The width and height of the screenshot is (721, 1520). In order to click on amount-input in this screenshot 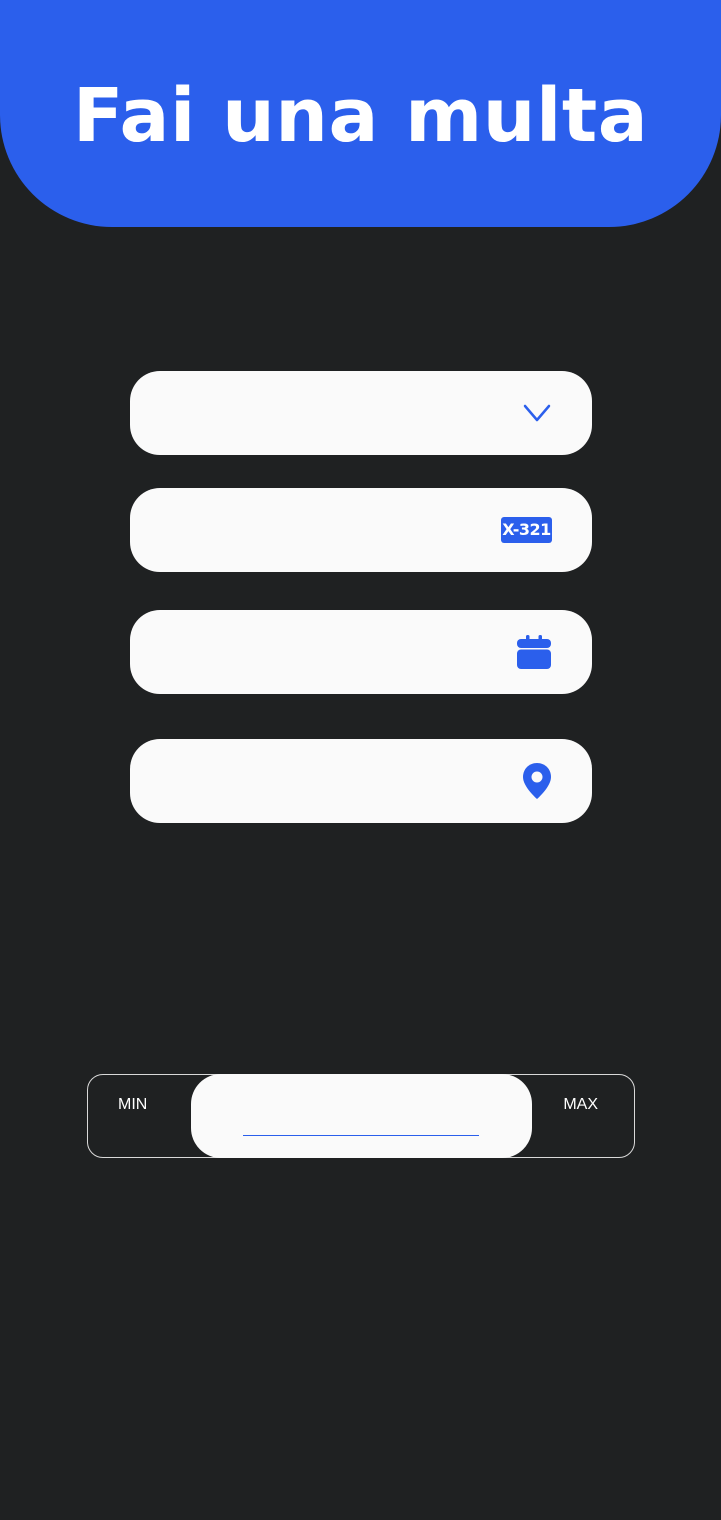, I will do `click(361, 1116)`.